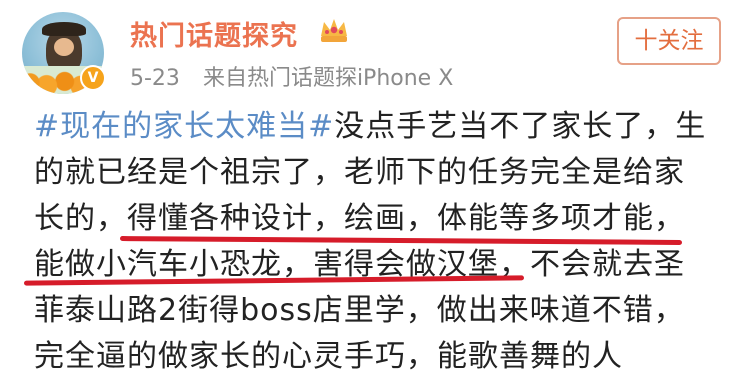 This screenshot has width=750, height=380. I want to click on post-line-6: 完全逼的做家长的心灵手巧，能歌善舞的人, so click(328, 356).